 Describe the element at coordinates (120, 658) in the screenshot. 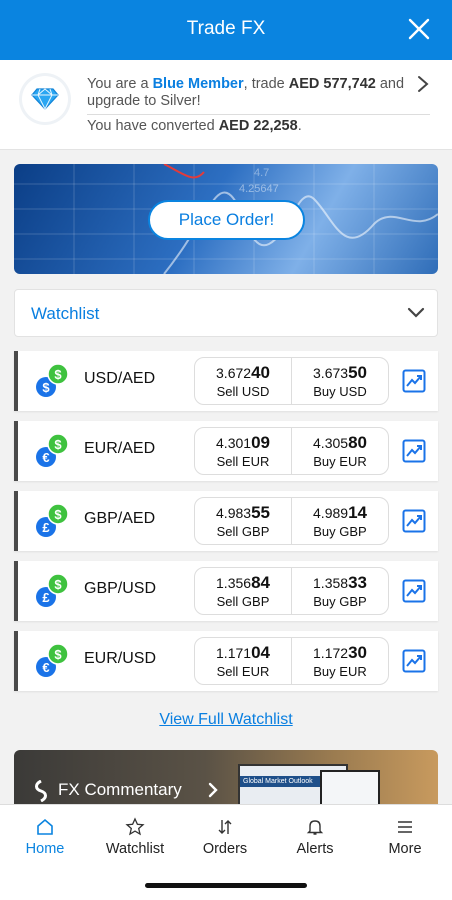

I see `currency-pair: EUR/USD` at that location.